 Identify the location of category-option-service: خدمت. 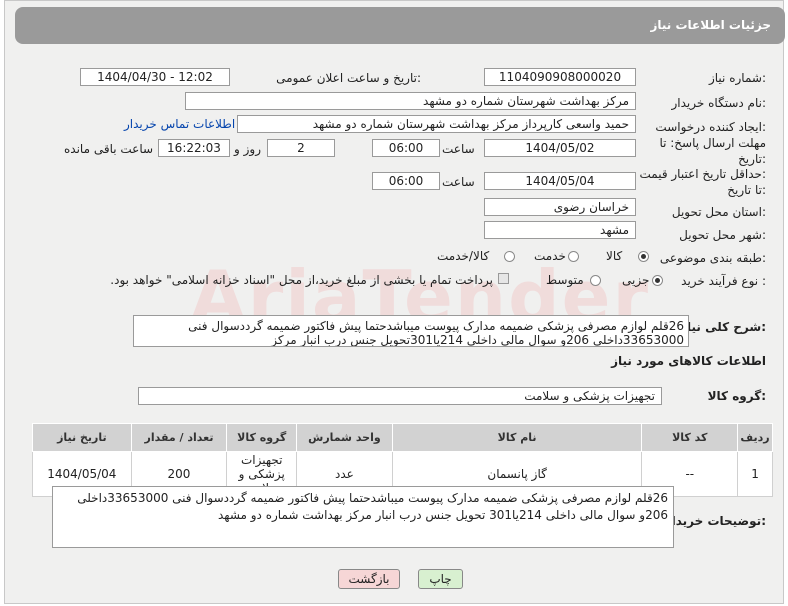
(550, 256).